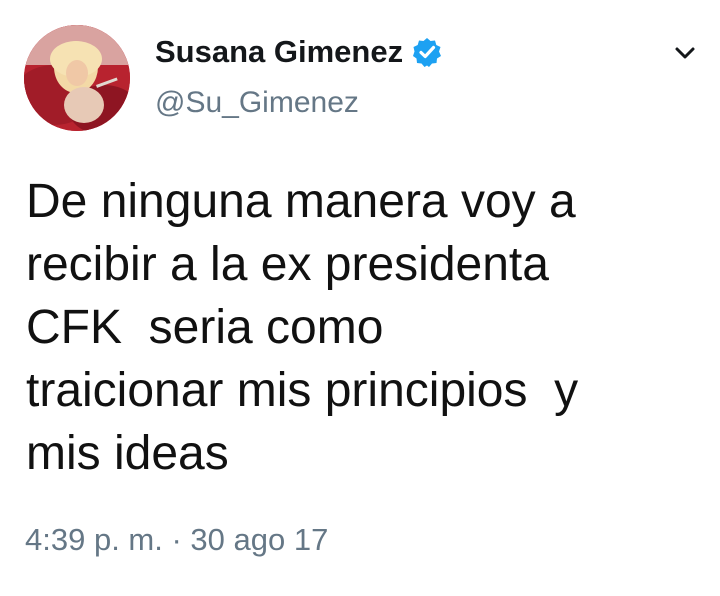 The height and width of the screenshot is (596, 720). What do you see at coordinates (279, 52) in the screenshot?
I see `display-name: Susana Gimenez` at bounding box center [279, 52].